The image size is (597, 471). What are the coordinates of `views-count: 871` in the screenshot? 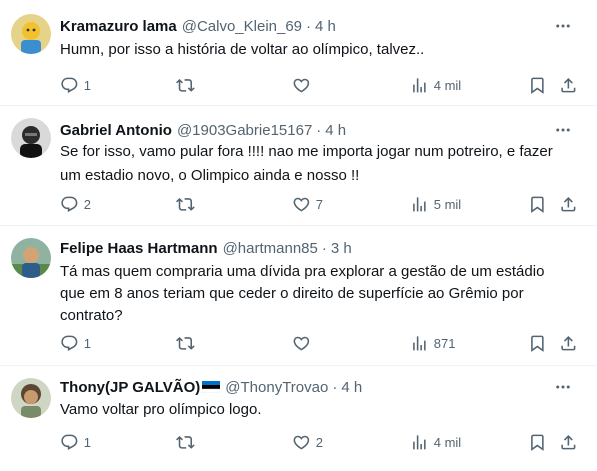 It's located at (444, 343).